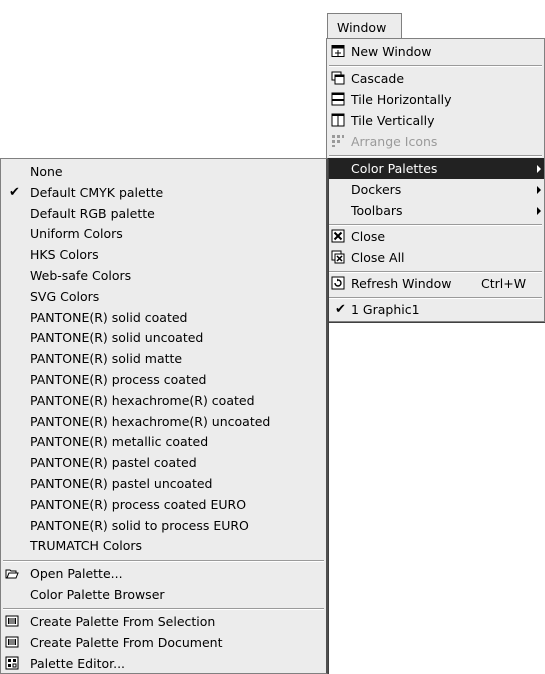 This screenshot has height=674, width=545. What do you see at coordinates (142, 400) in the screenshot?
I see `palette-item-label: PANTONE(R) hexachrome(R) coated` at bounding box center [142, 400].